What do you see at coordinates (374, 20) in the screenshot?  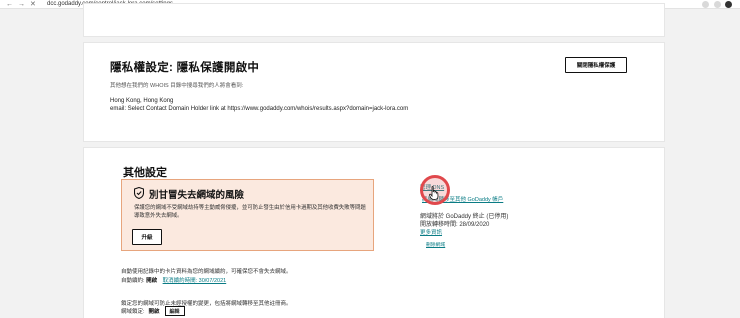 I see `top-card` at bounding box center [374, 20].